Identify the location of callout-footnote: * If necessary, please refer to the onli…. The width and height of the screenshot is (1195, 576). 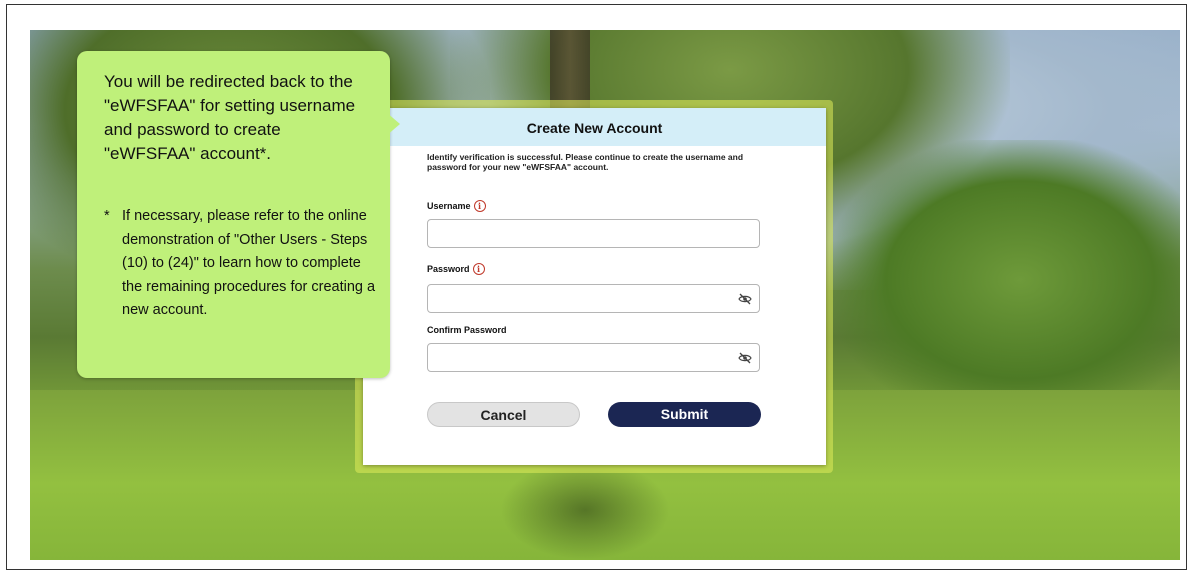
(241, 264).